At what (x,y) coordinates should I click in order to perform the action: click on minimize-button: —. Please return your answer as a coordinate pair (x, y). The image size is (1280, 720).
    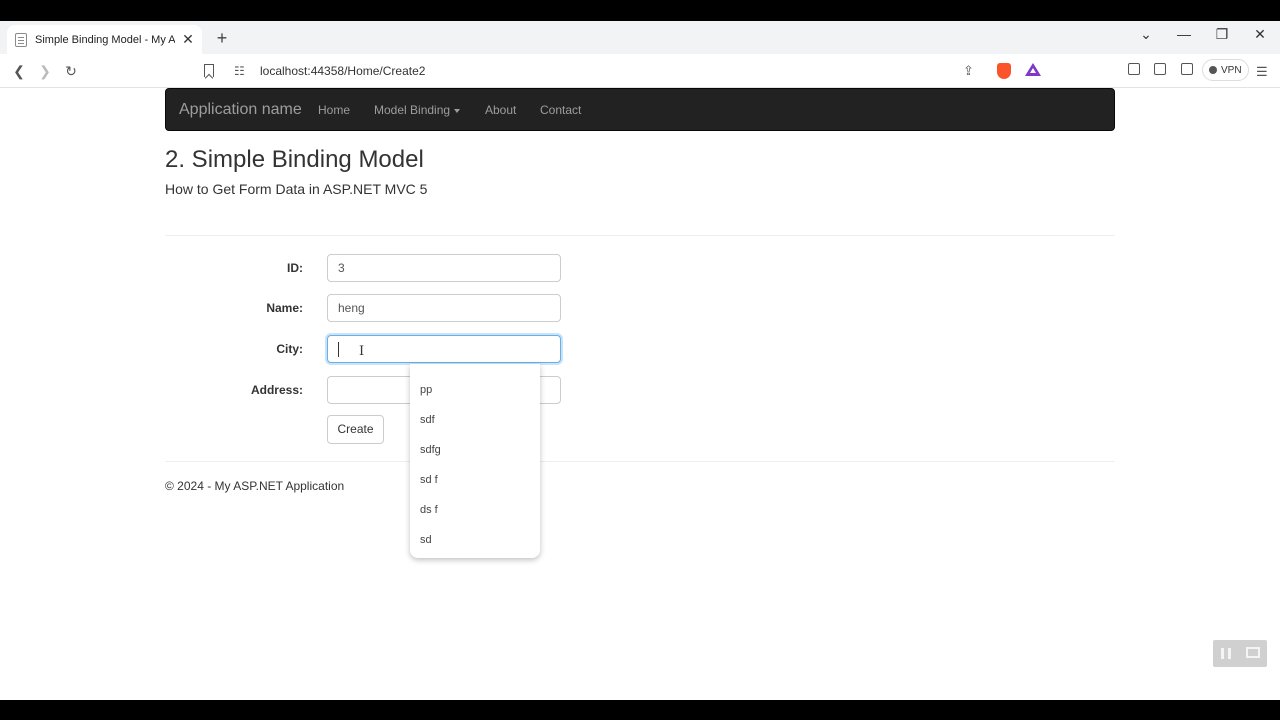
    Looking at the image, I should click on (1184, 34).